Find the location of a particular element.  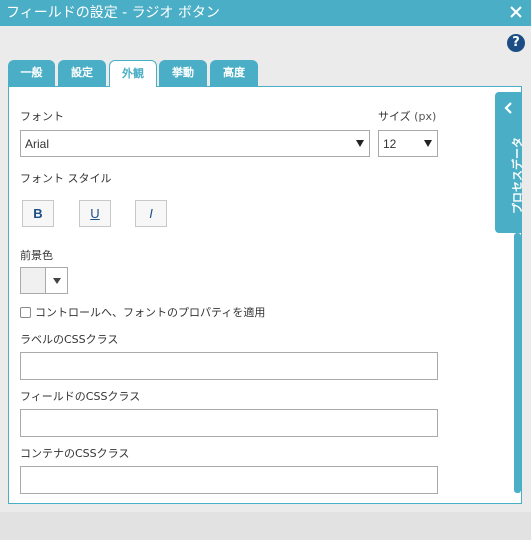

chevron-left-icon is located at coordinates (508, 108).